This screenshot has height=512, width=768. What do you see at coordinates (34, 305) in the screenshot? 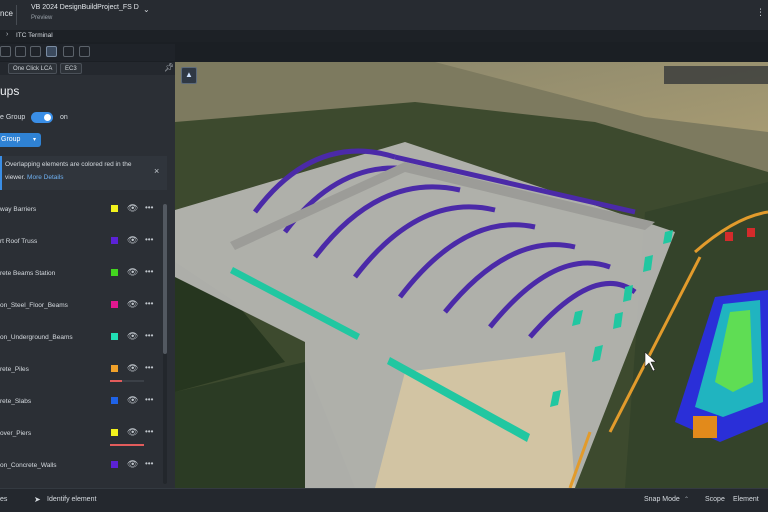
I see `group-name: on_Steel_Floor_Beams` at bounding box center [34, 305].